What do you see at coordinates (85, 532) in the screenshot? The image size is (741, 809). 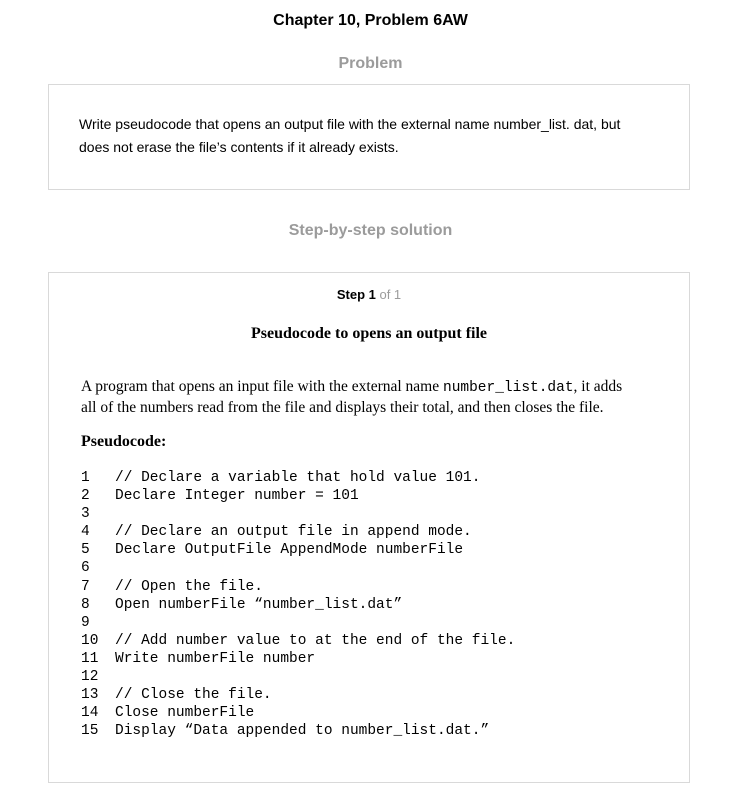 I see `line-number: 4` at bounding box center [85, 532].